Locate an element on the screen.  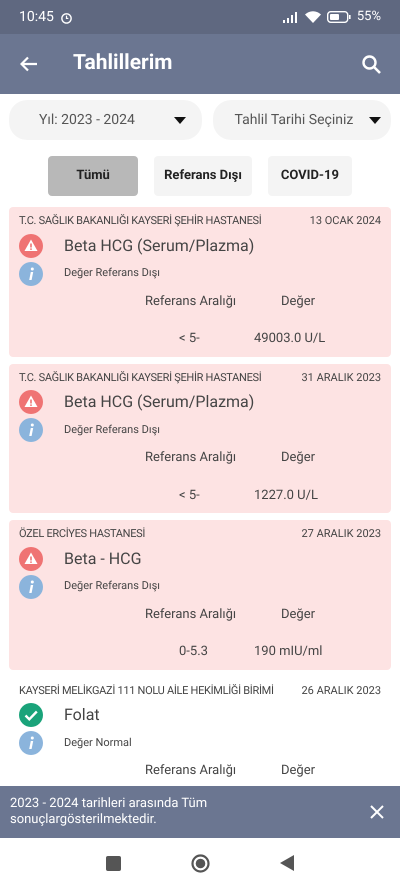
reference-range: 0-5.3 is located at coordinates (194, 652).